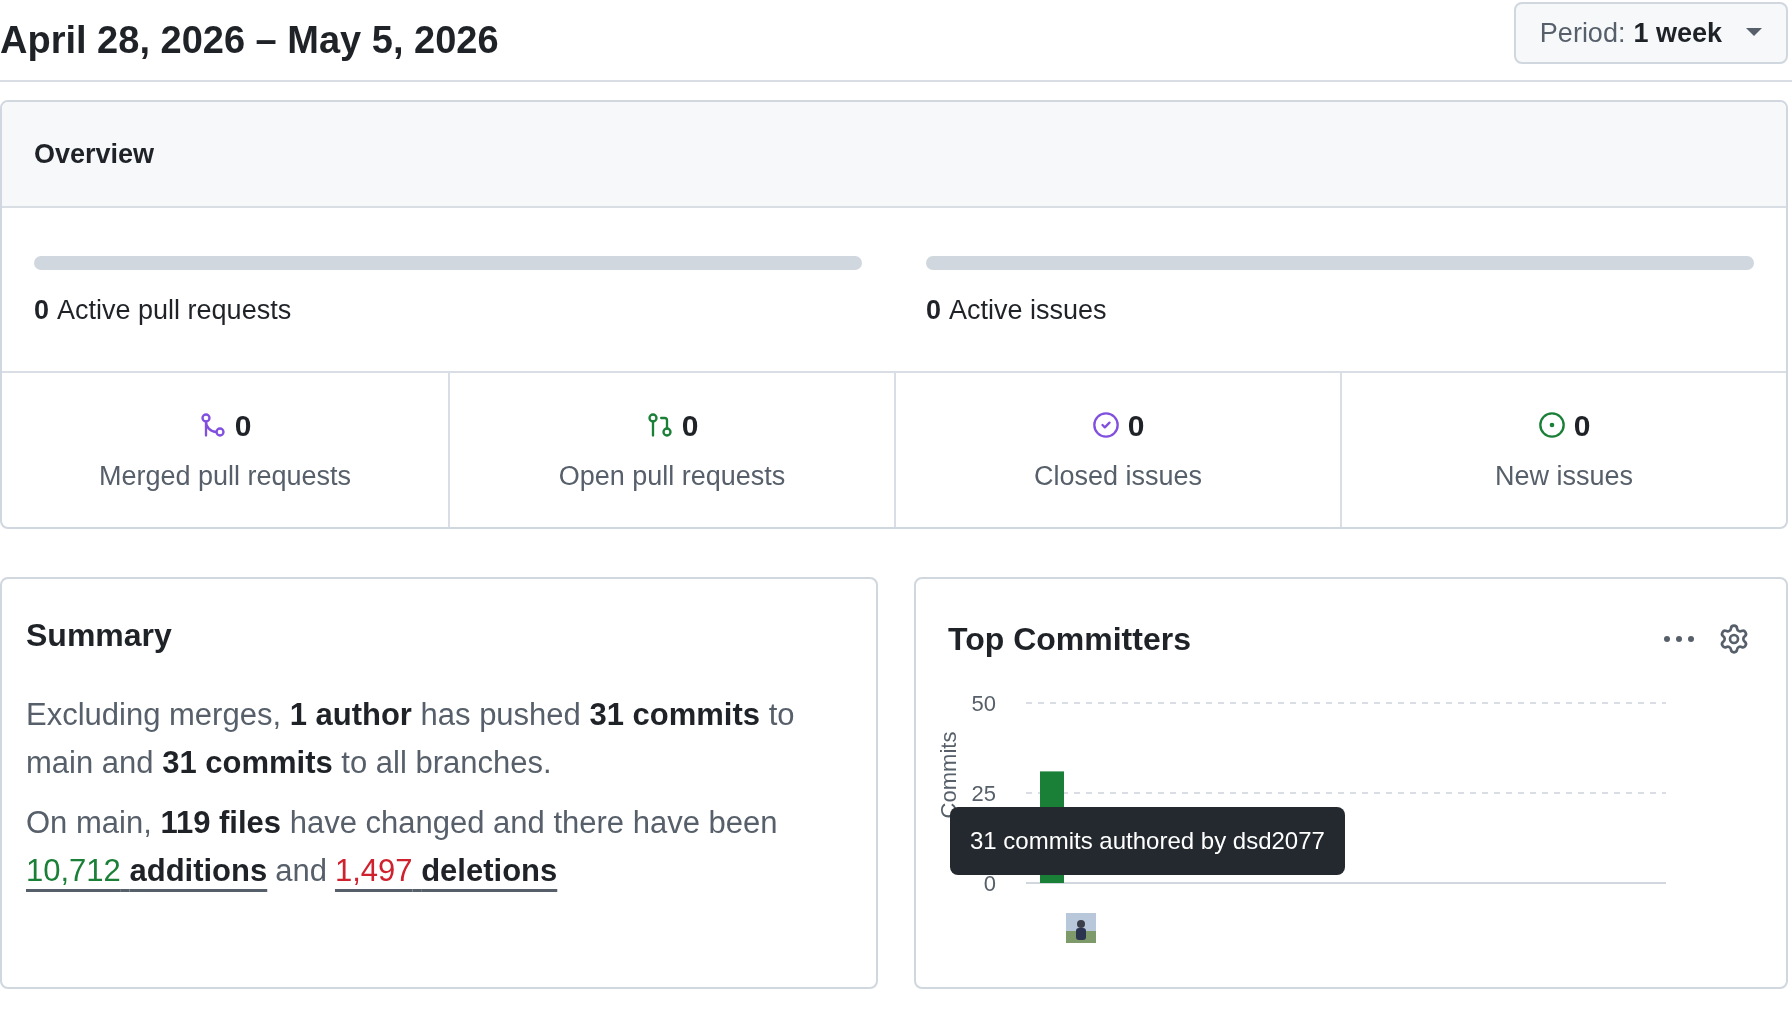 The image size is (1792, 1022). Describe the element at coordinates (1551, 425) in the screenshot. I see `dot-circle-icon` at that location.